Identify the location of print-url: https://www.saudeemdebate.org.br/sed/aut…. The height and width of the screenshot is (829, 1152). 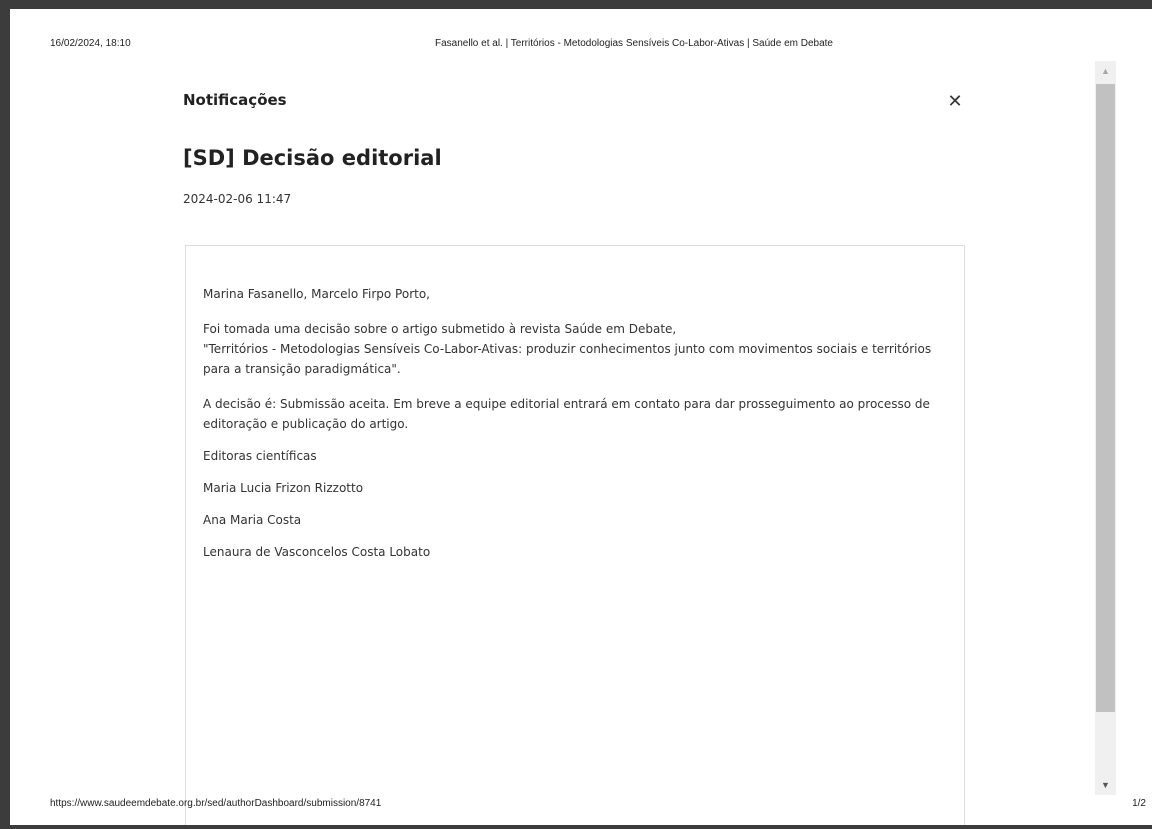
(216, 803).